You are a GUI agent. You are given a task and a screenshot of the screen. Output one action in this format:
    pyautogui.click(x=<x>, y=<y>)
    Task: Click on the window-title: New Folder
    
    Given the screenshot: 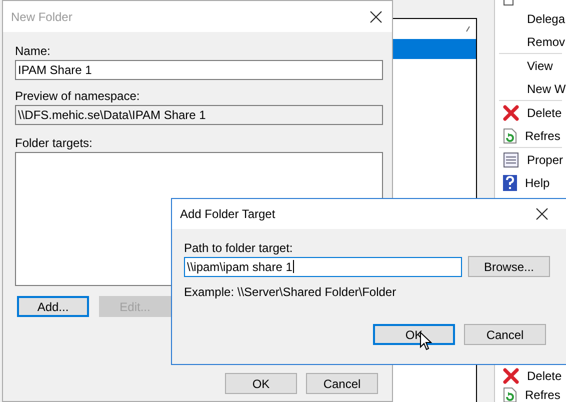 What is the action you would take?
    pyautogui.click(x=41, y=17)
    